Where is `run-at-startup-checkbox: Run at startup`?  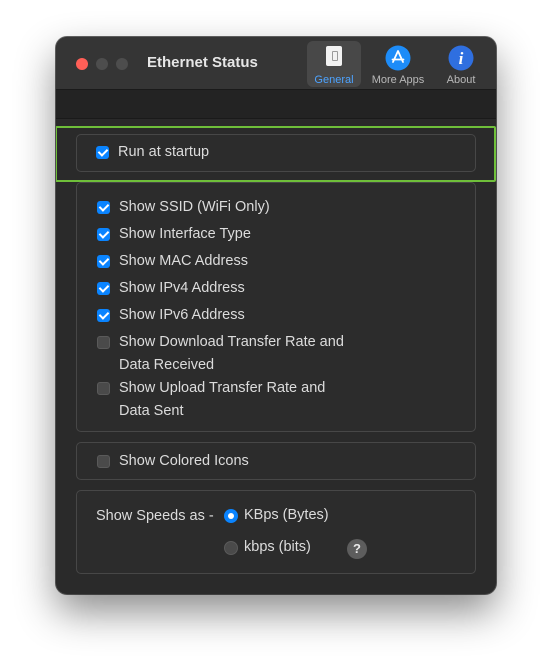 run-at-startup-checkbox: Run at startup is located at coordinates (152, 152).